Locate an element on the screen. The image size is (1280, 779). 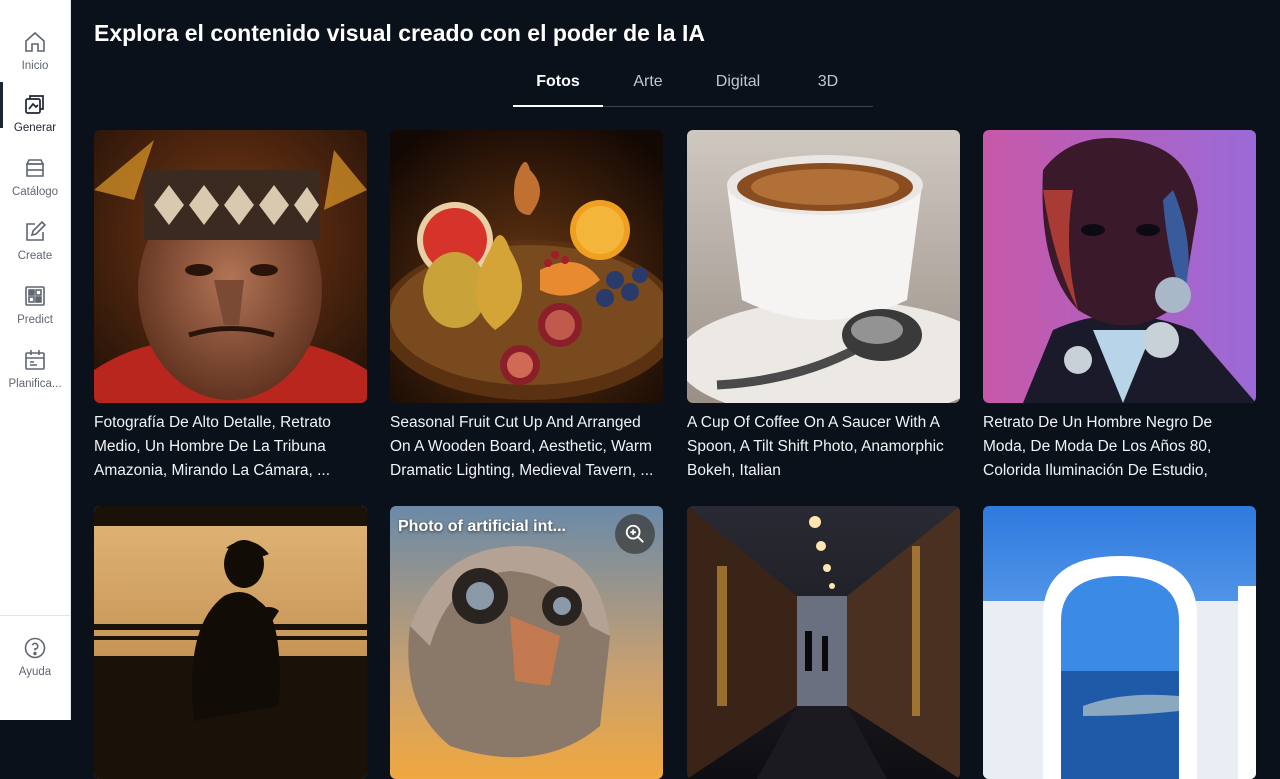
sidebar-item-predict: Predict is located at coordinates (35, 316).